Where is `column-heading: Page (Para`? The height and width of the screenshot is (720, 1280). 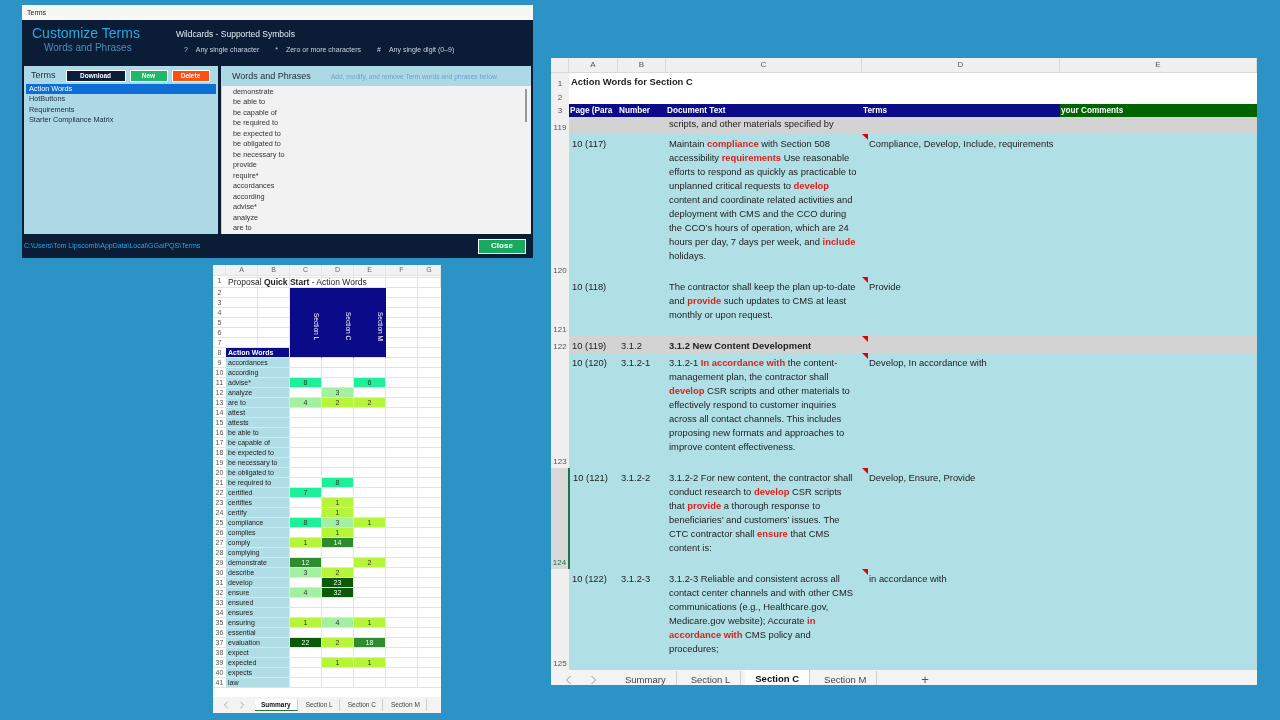
column-heading: Page (Para is located at coordinates (593, 110).